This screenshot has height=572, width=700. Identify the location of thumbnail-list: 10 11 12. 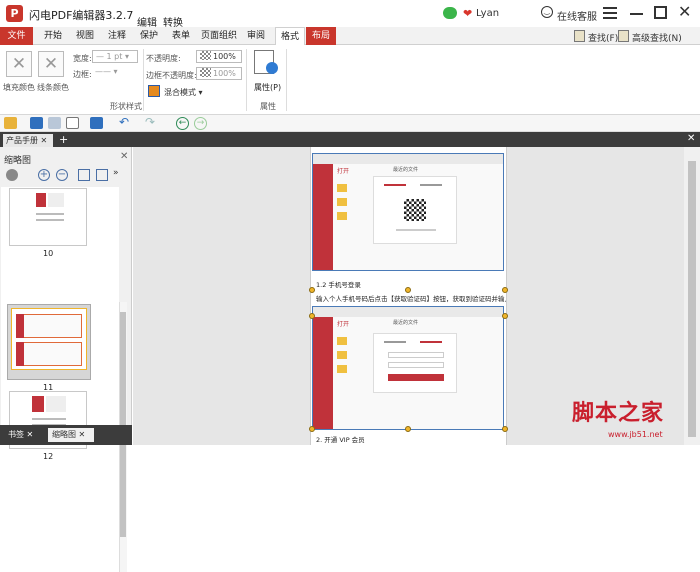
(60, 378).